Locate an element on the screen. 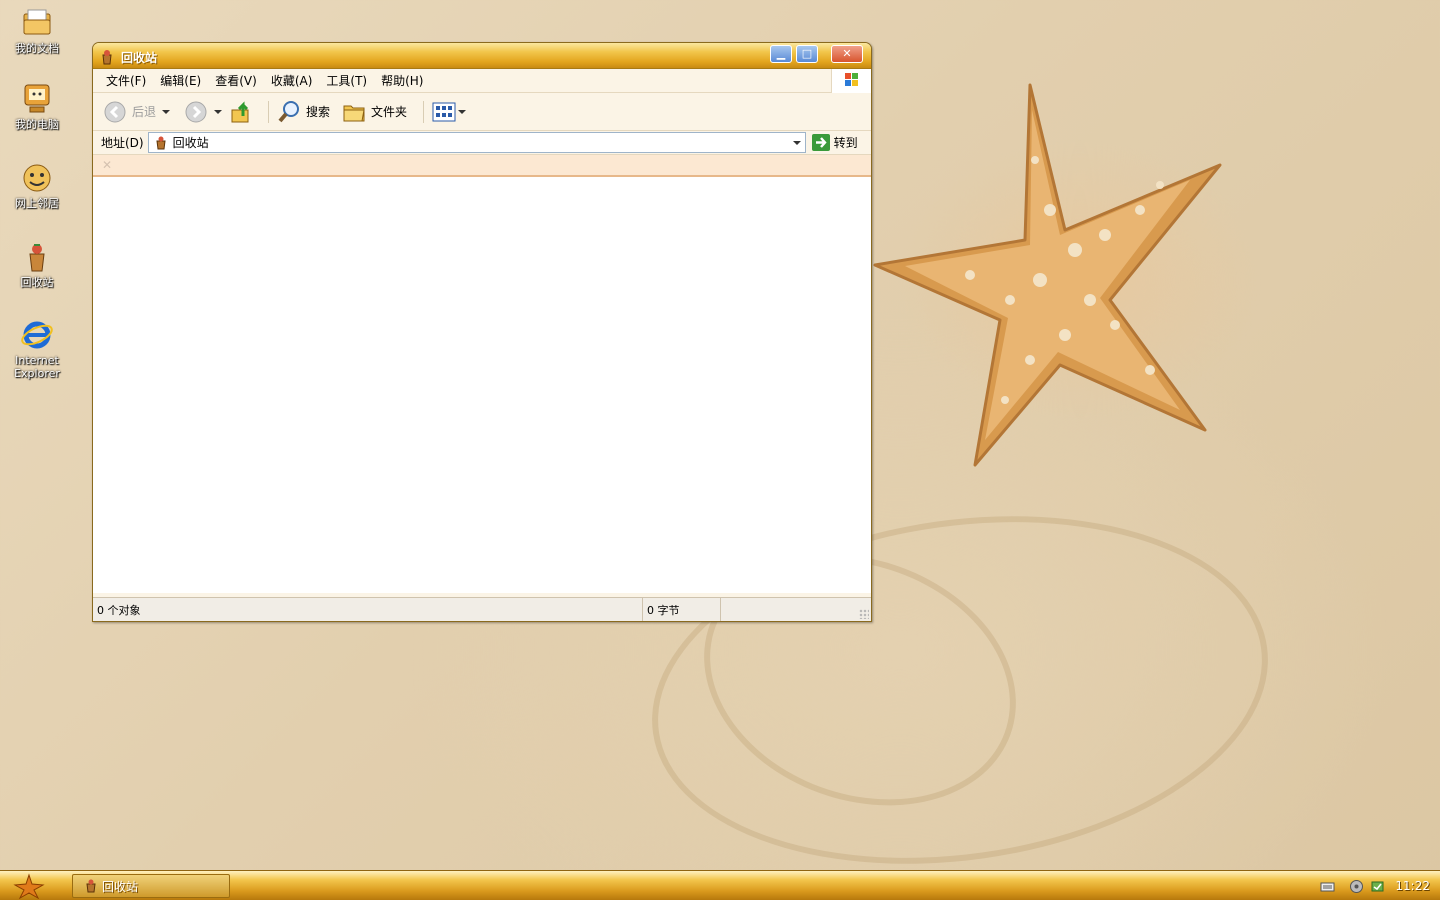  windows-logo is located at coordinates (851, 81).